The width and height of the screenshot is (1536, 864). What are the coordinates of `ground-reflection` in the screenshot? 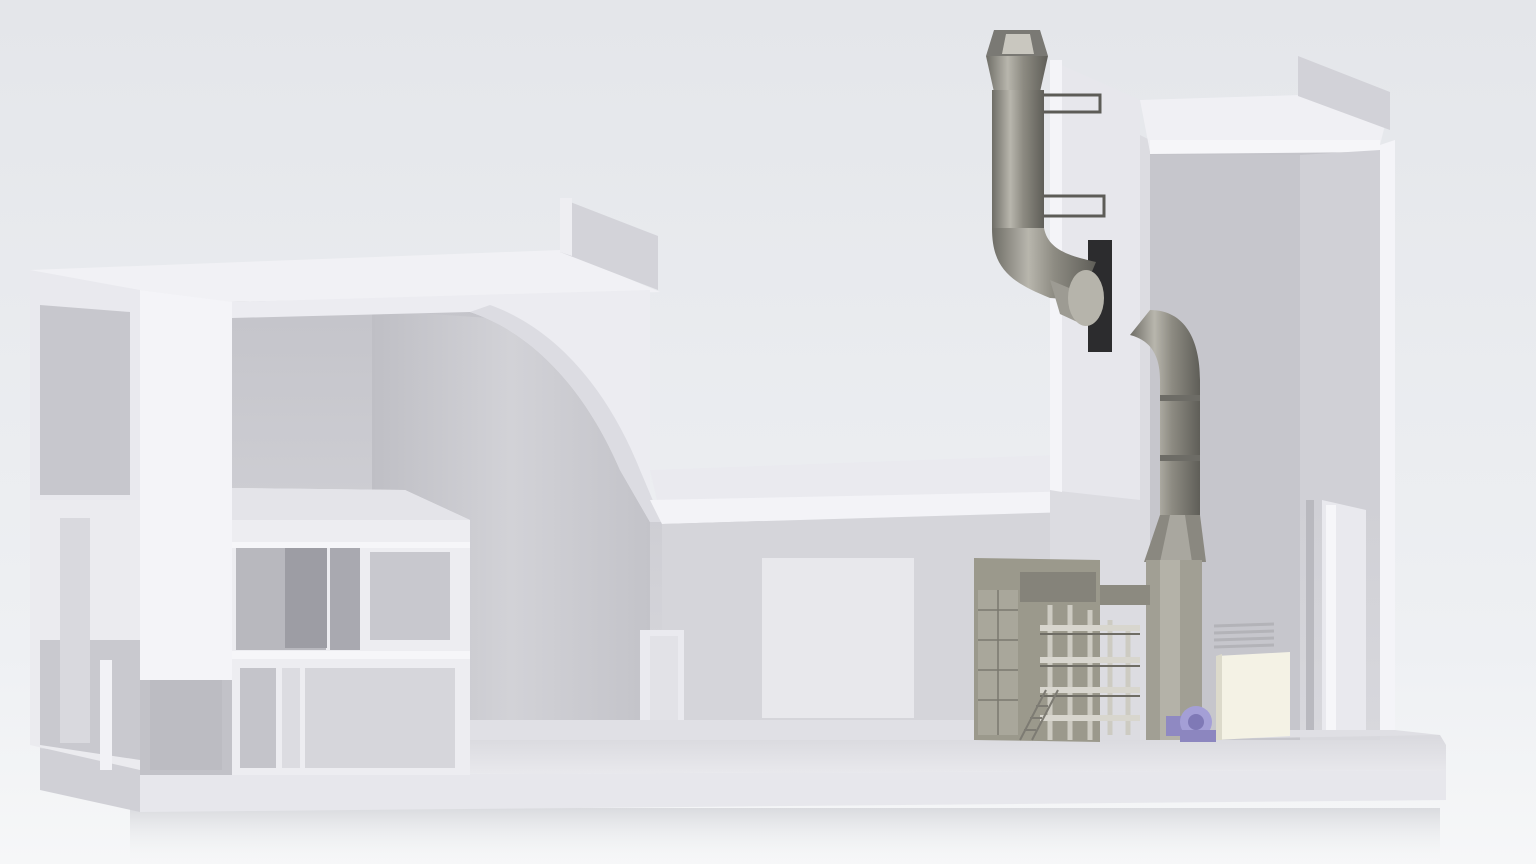 It's located at (785, 836).